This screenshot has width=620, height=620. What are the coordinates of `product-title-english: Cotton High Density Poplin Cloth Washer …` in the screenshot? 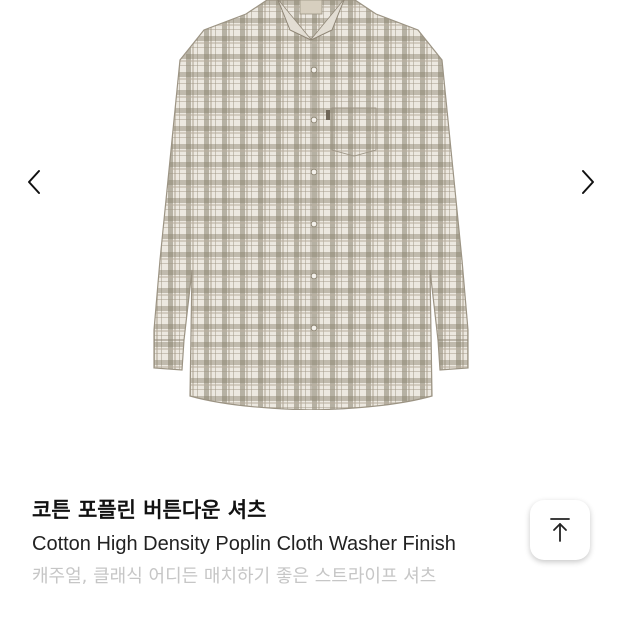 It's located at (244, 544).